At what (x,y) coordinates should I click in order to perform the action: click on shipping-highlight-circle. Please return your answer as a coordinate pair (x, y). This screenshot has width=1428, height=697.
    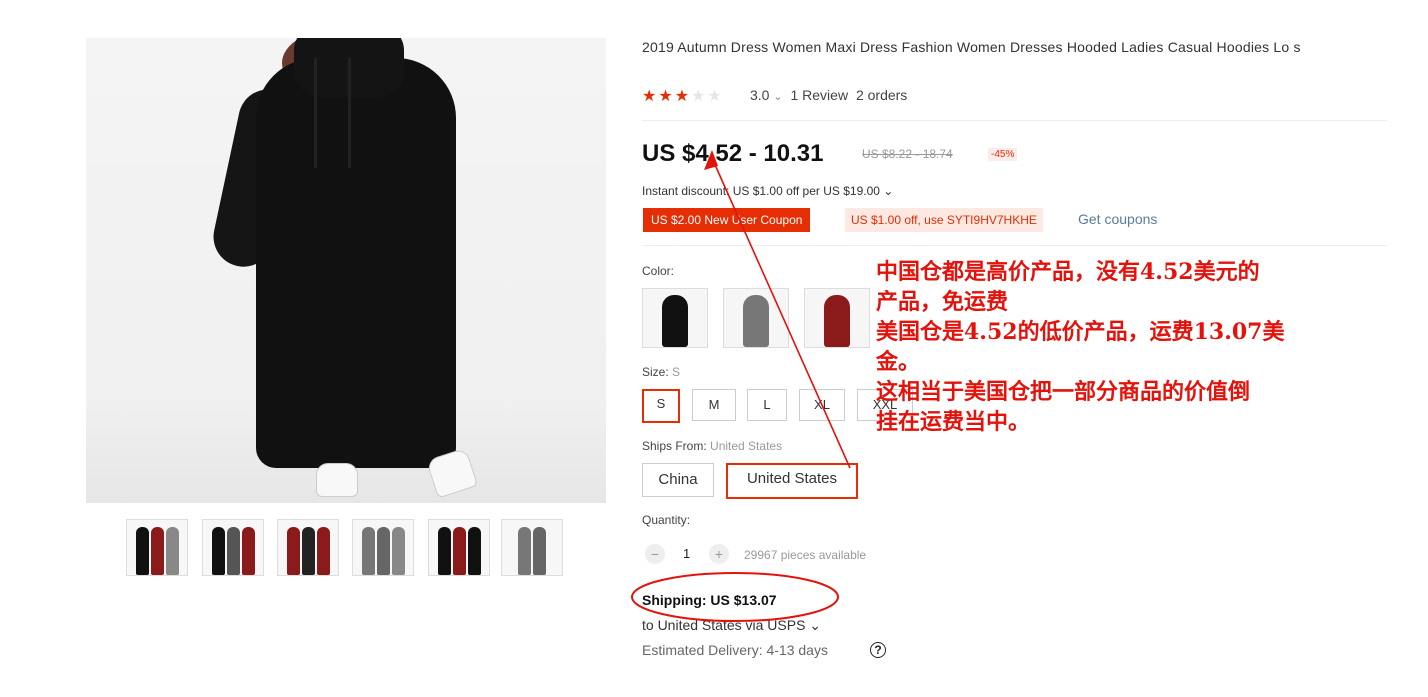
    Looking at the image, I should click on (735, 597).